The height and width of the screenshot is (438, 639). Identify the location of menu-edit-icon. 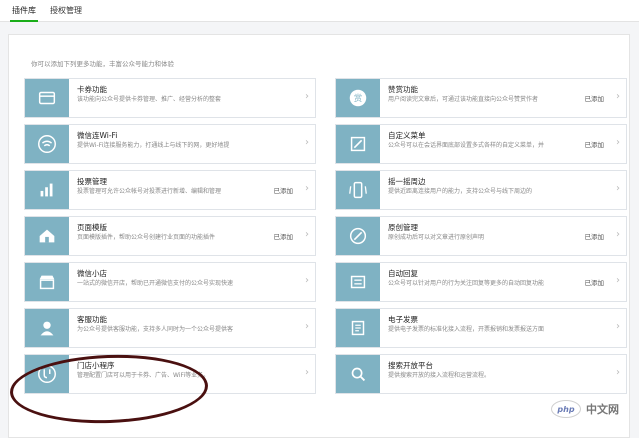
(358, 144).